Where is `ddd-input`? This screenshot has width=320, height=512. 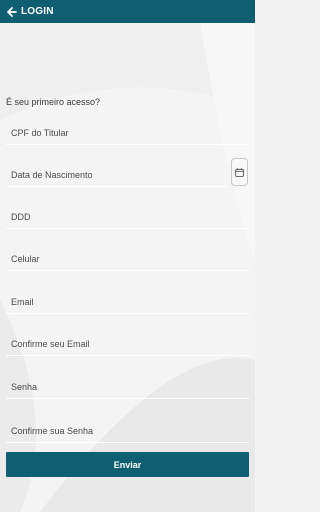
ddd-input is located at coordinates (127, 216).